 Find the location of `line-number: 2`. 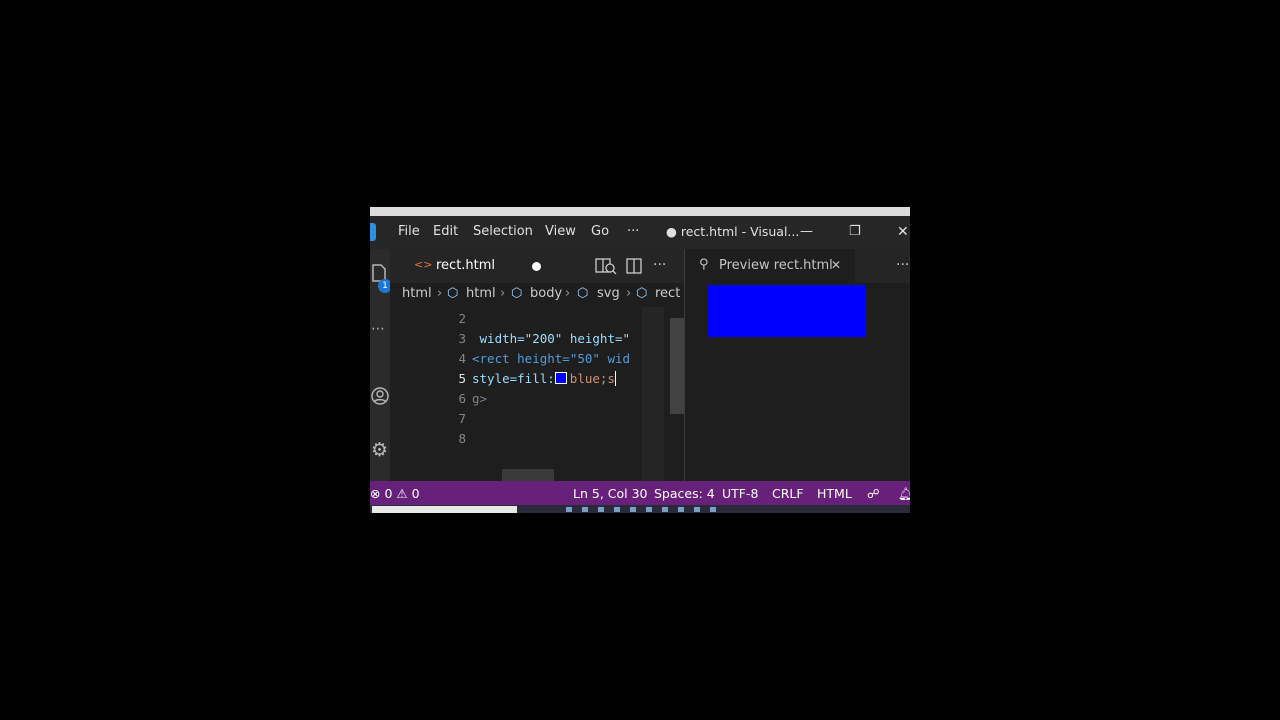

line-number: 2 is located at coordinates (462, 318).